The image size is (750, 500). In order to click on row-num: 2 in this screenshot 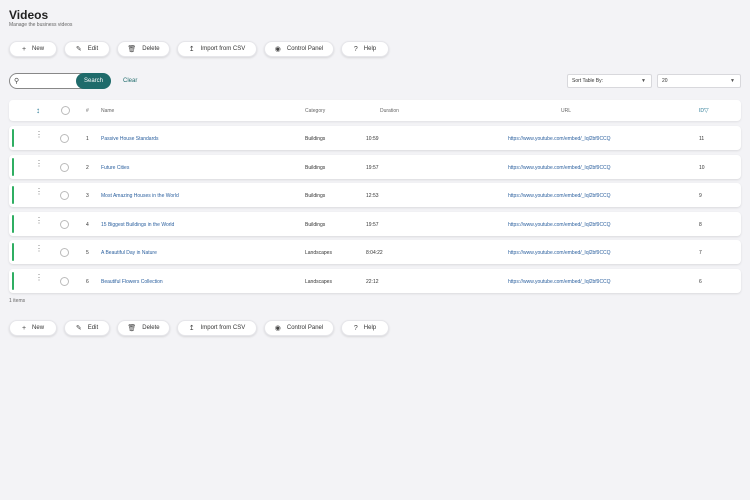, I will do `click(87, 168)`.